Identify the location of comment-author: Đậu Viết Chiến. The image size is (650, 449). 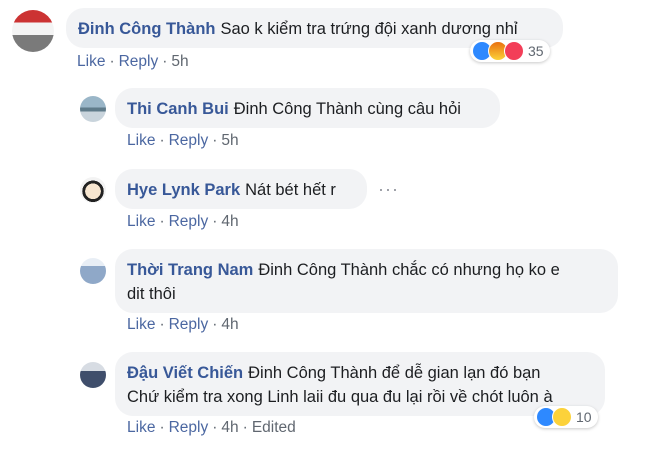
(185, 373).